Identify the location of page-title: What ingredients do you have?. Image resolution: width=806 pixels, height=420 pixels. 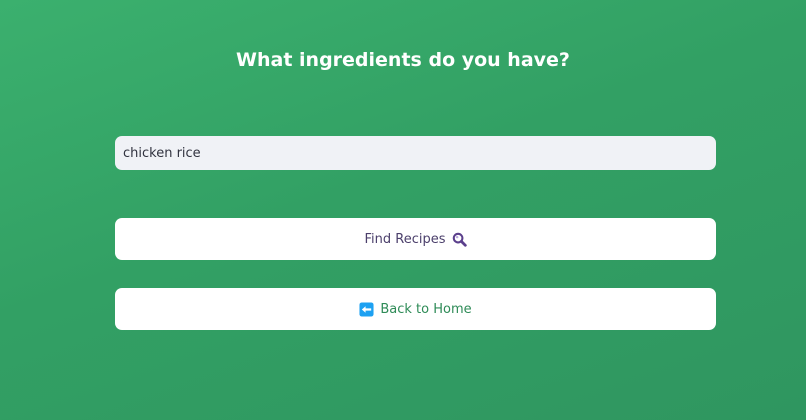
(403, 60).